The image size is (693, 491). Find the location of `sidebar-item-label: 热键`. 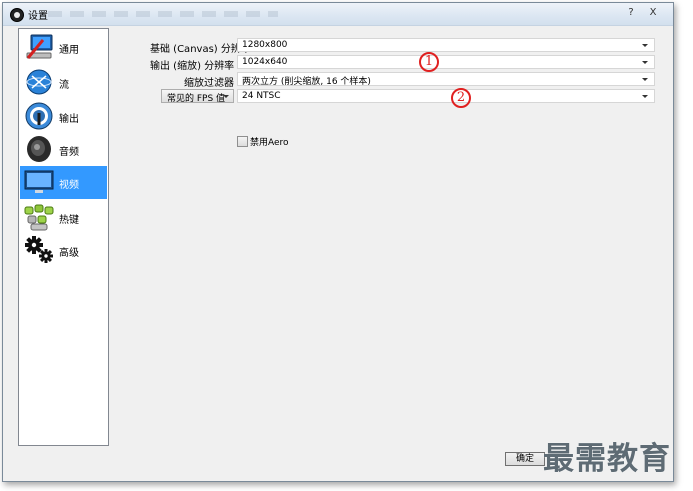

sidebar-item-label: 热键 is located at coordinates (69, 220).